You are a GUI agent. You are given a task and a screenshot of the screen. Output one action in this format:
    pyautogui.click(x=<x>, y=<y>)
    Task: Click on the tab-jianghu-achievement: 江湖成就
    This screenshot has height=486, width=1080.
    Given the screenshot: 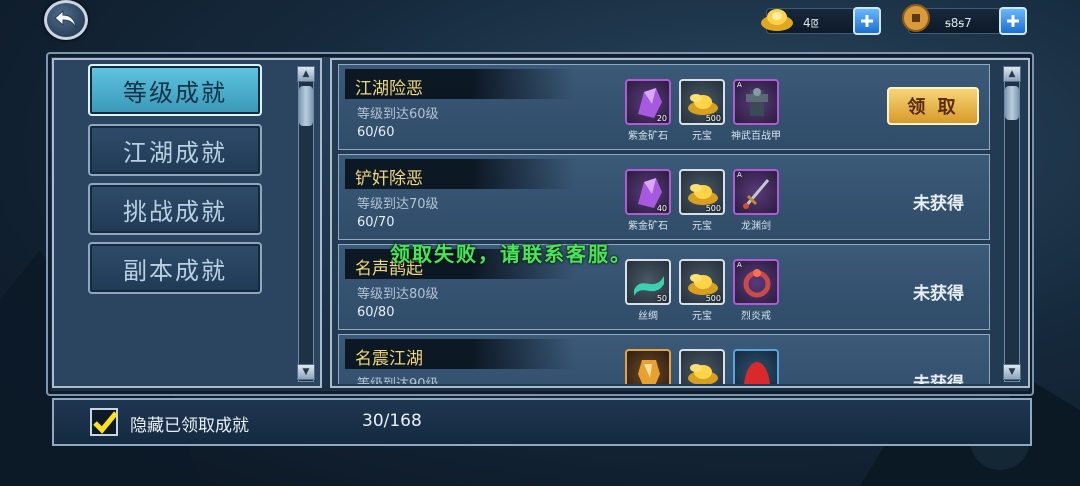 What is the action you would take?
    pyautogui.click(x=175, y=150)
    